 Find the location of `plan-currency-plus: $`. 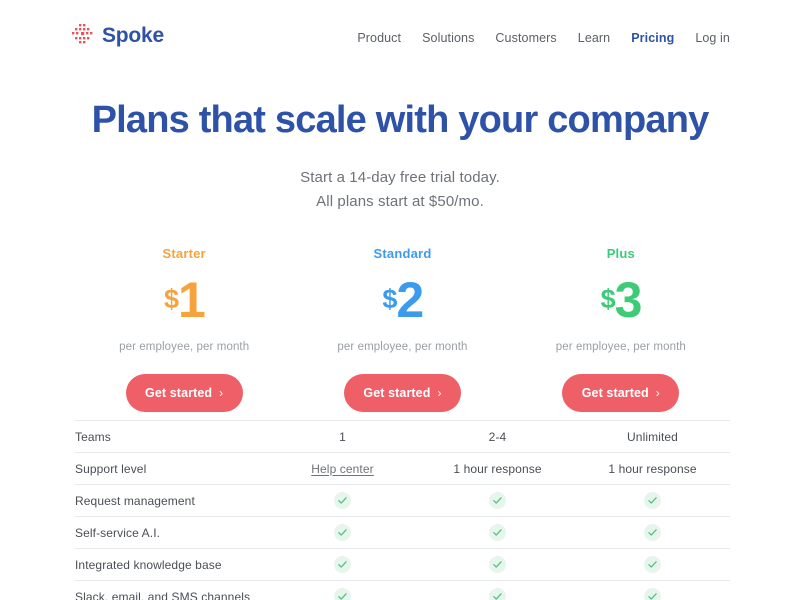

plan-currency-plus: $ is located at coordinates (608, 299).